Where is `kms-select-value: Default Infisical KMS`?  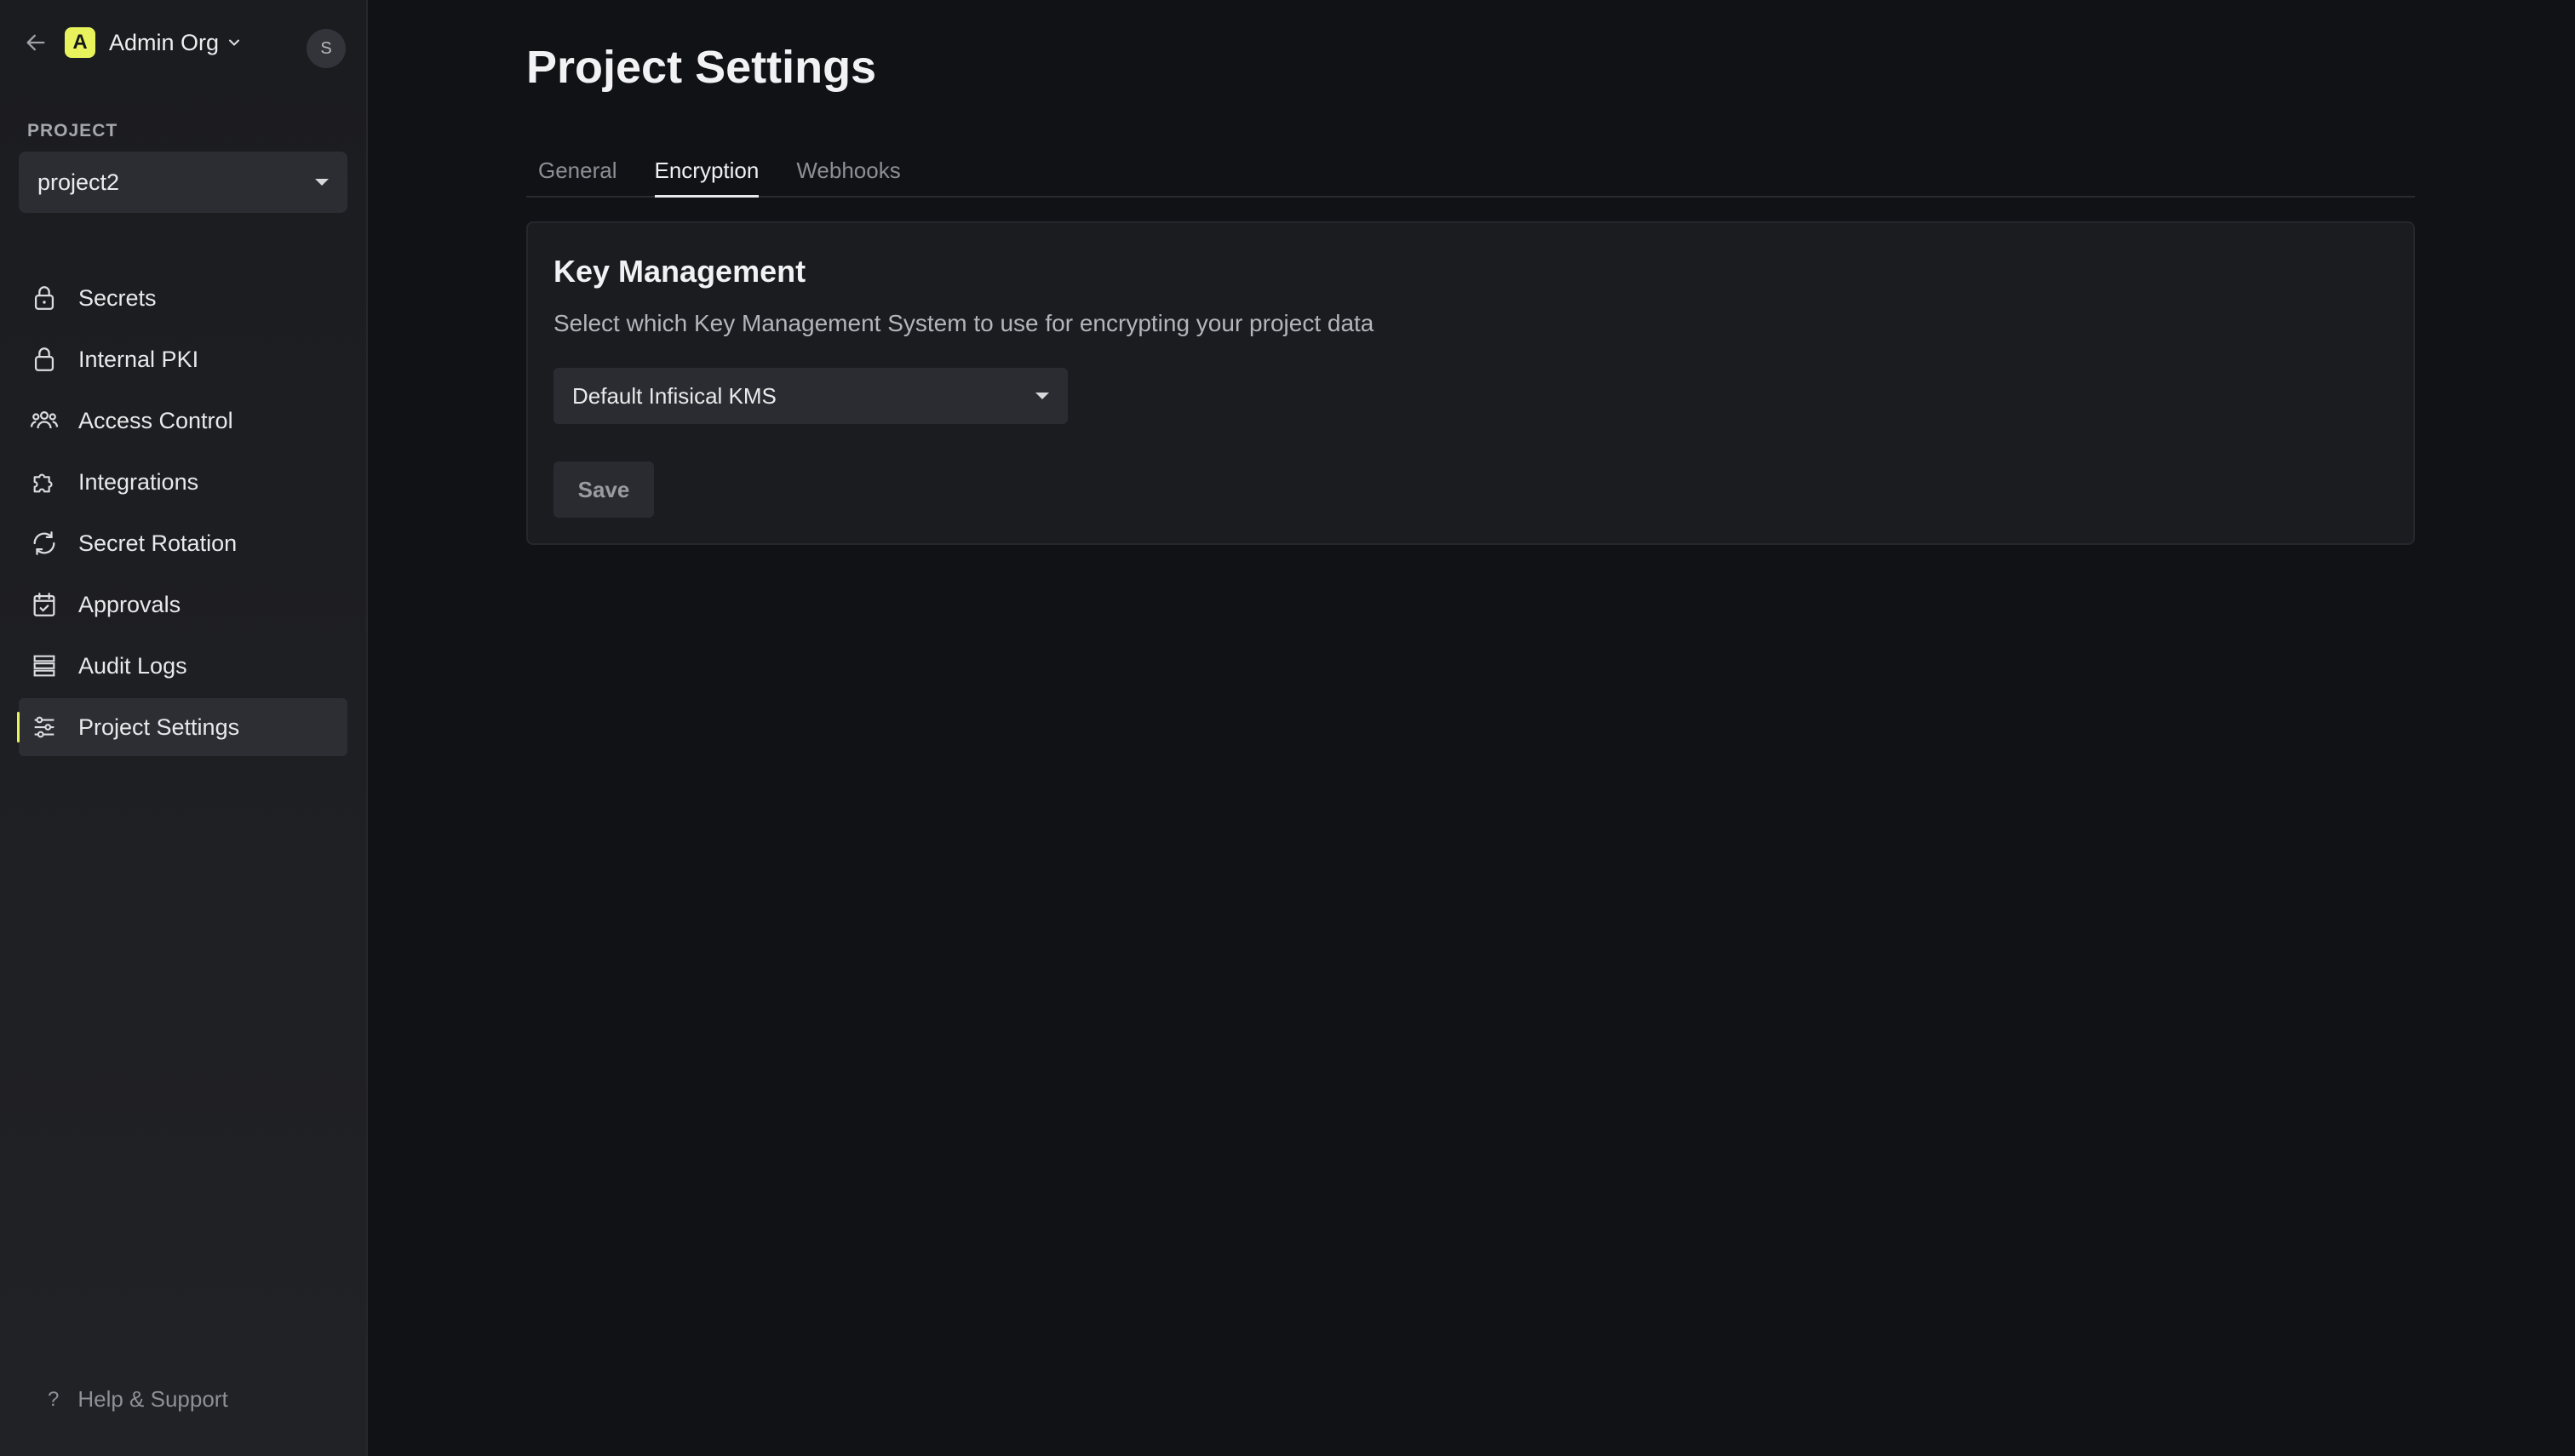
kms-select-value: Default Infisical KMS is located at coordinates (674, 395).